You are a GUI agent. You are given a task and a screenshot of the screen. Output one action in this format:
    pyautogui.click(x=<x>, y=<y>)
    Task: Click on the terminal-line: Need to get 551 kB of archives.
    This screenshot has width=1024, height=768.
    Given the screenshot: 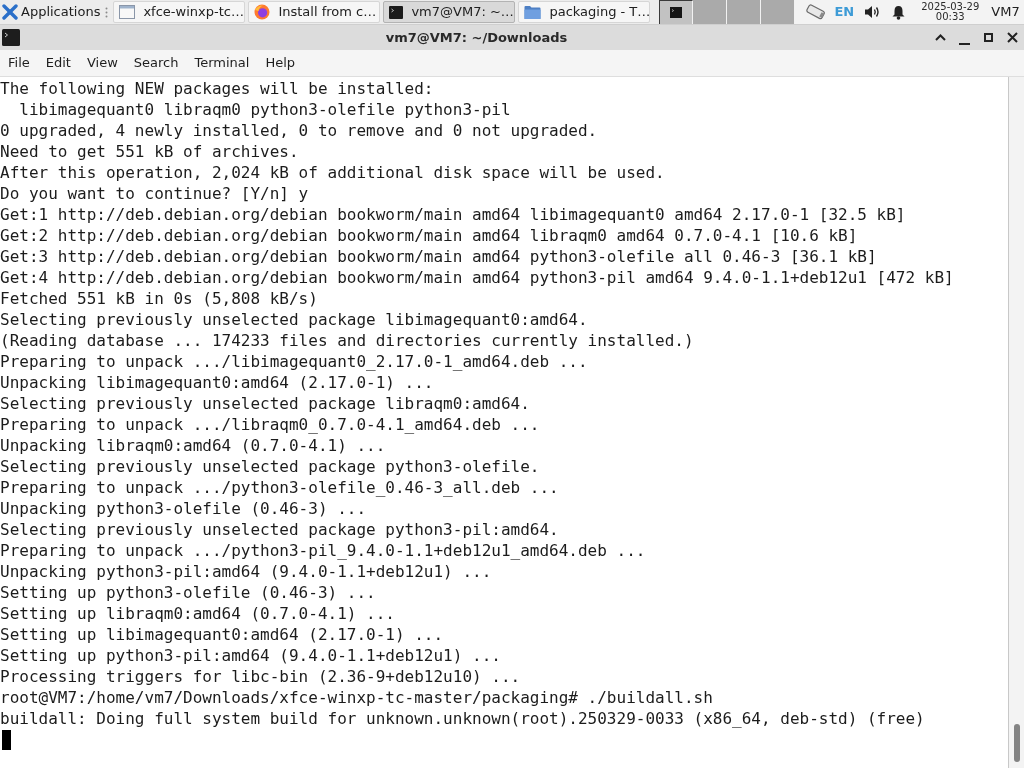 What is the action you would take?
    pyautogui.click(x=149, y=151)
    